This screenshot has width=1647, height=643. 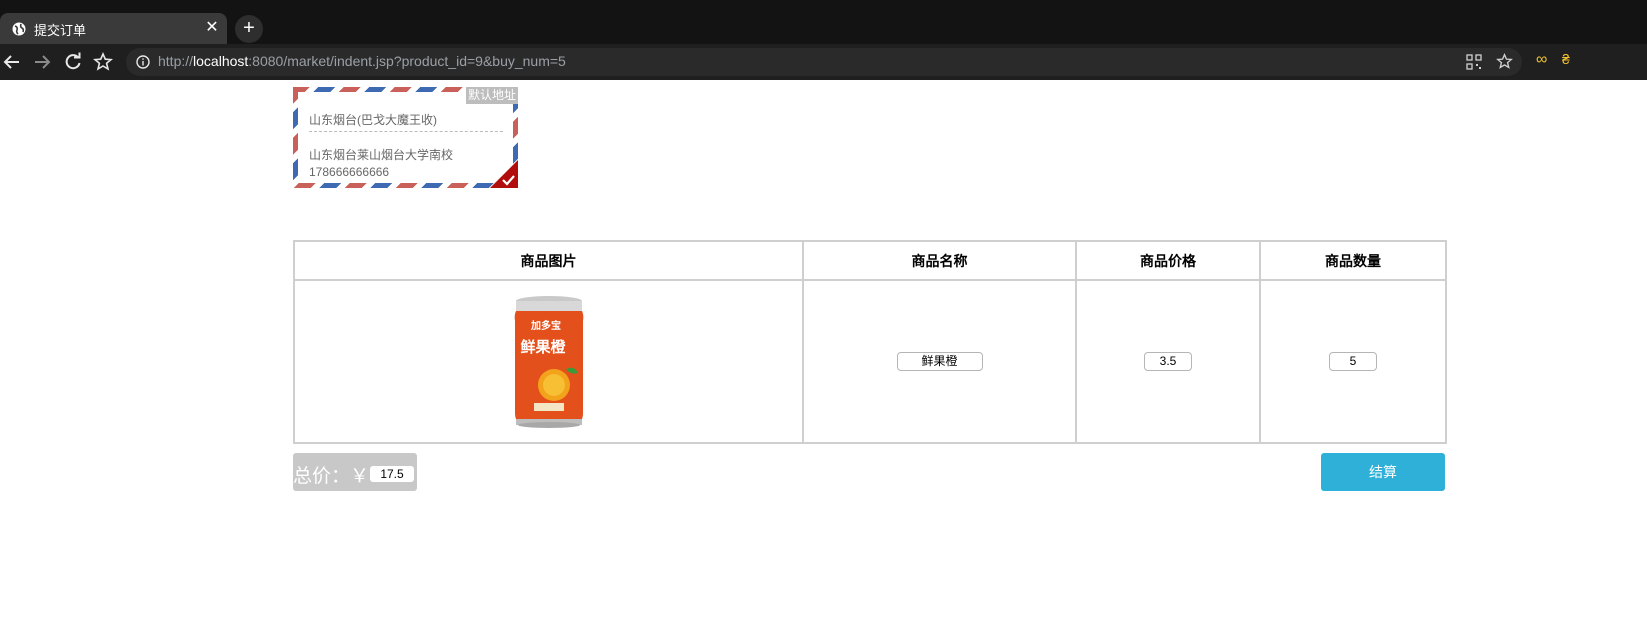 I want to click on new-tab-button: +, so click(x=249, y=29).